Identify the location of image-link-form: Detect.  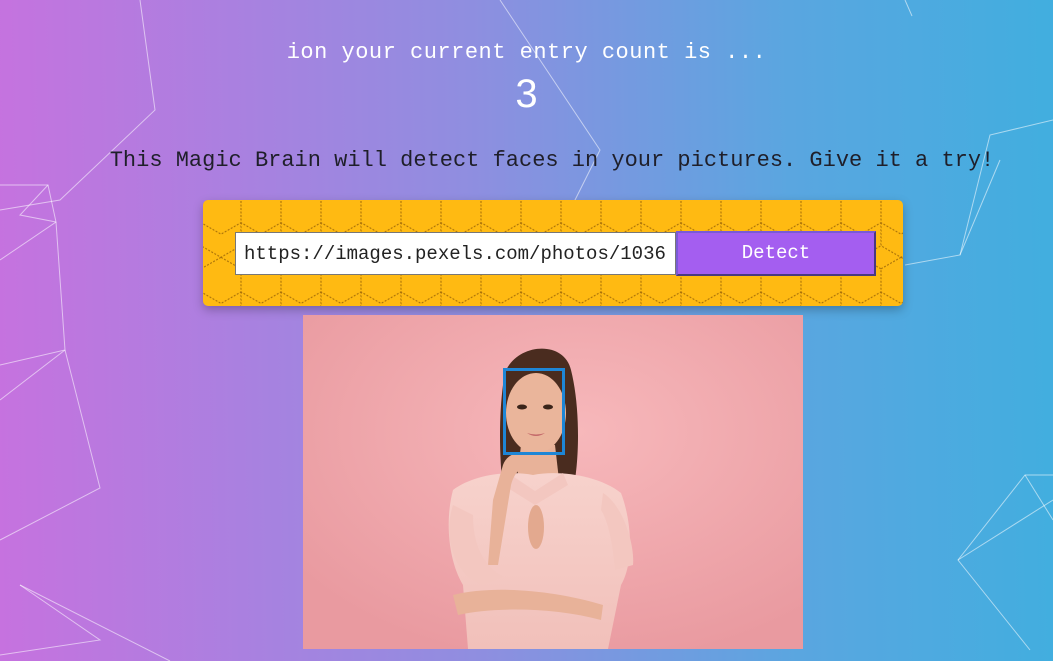
(553, 253).